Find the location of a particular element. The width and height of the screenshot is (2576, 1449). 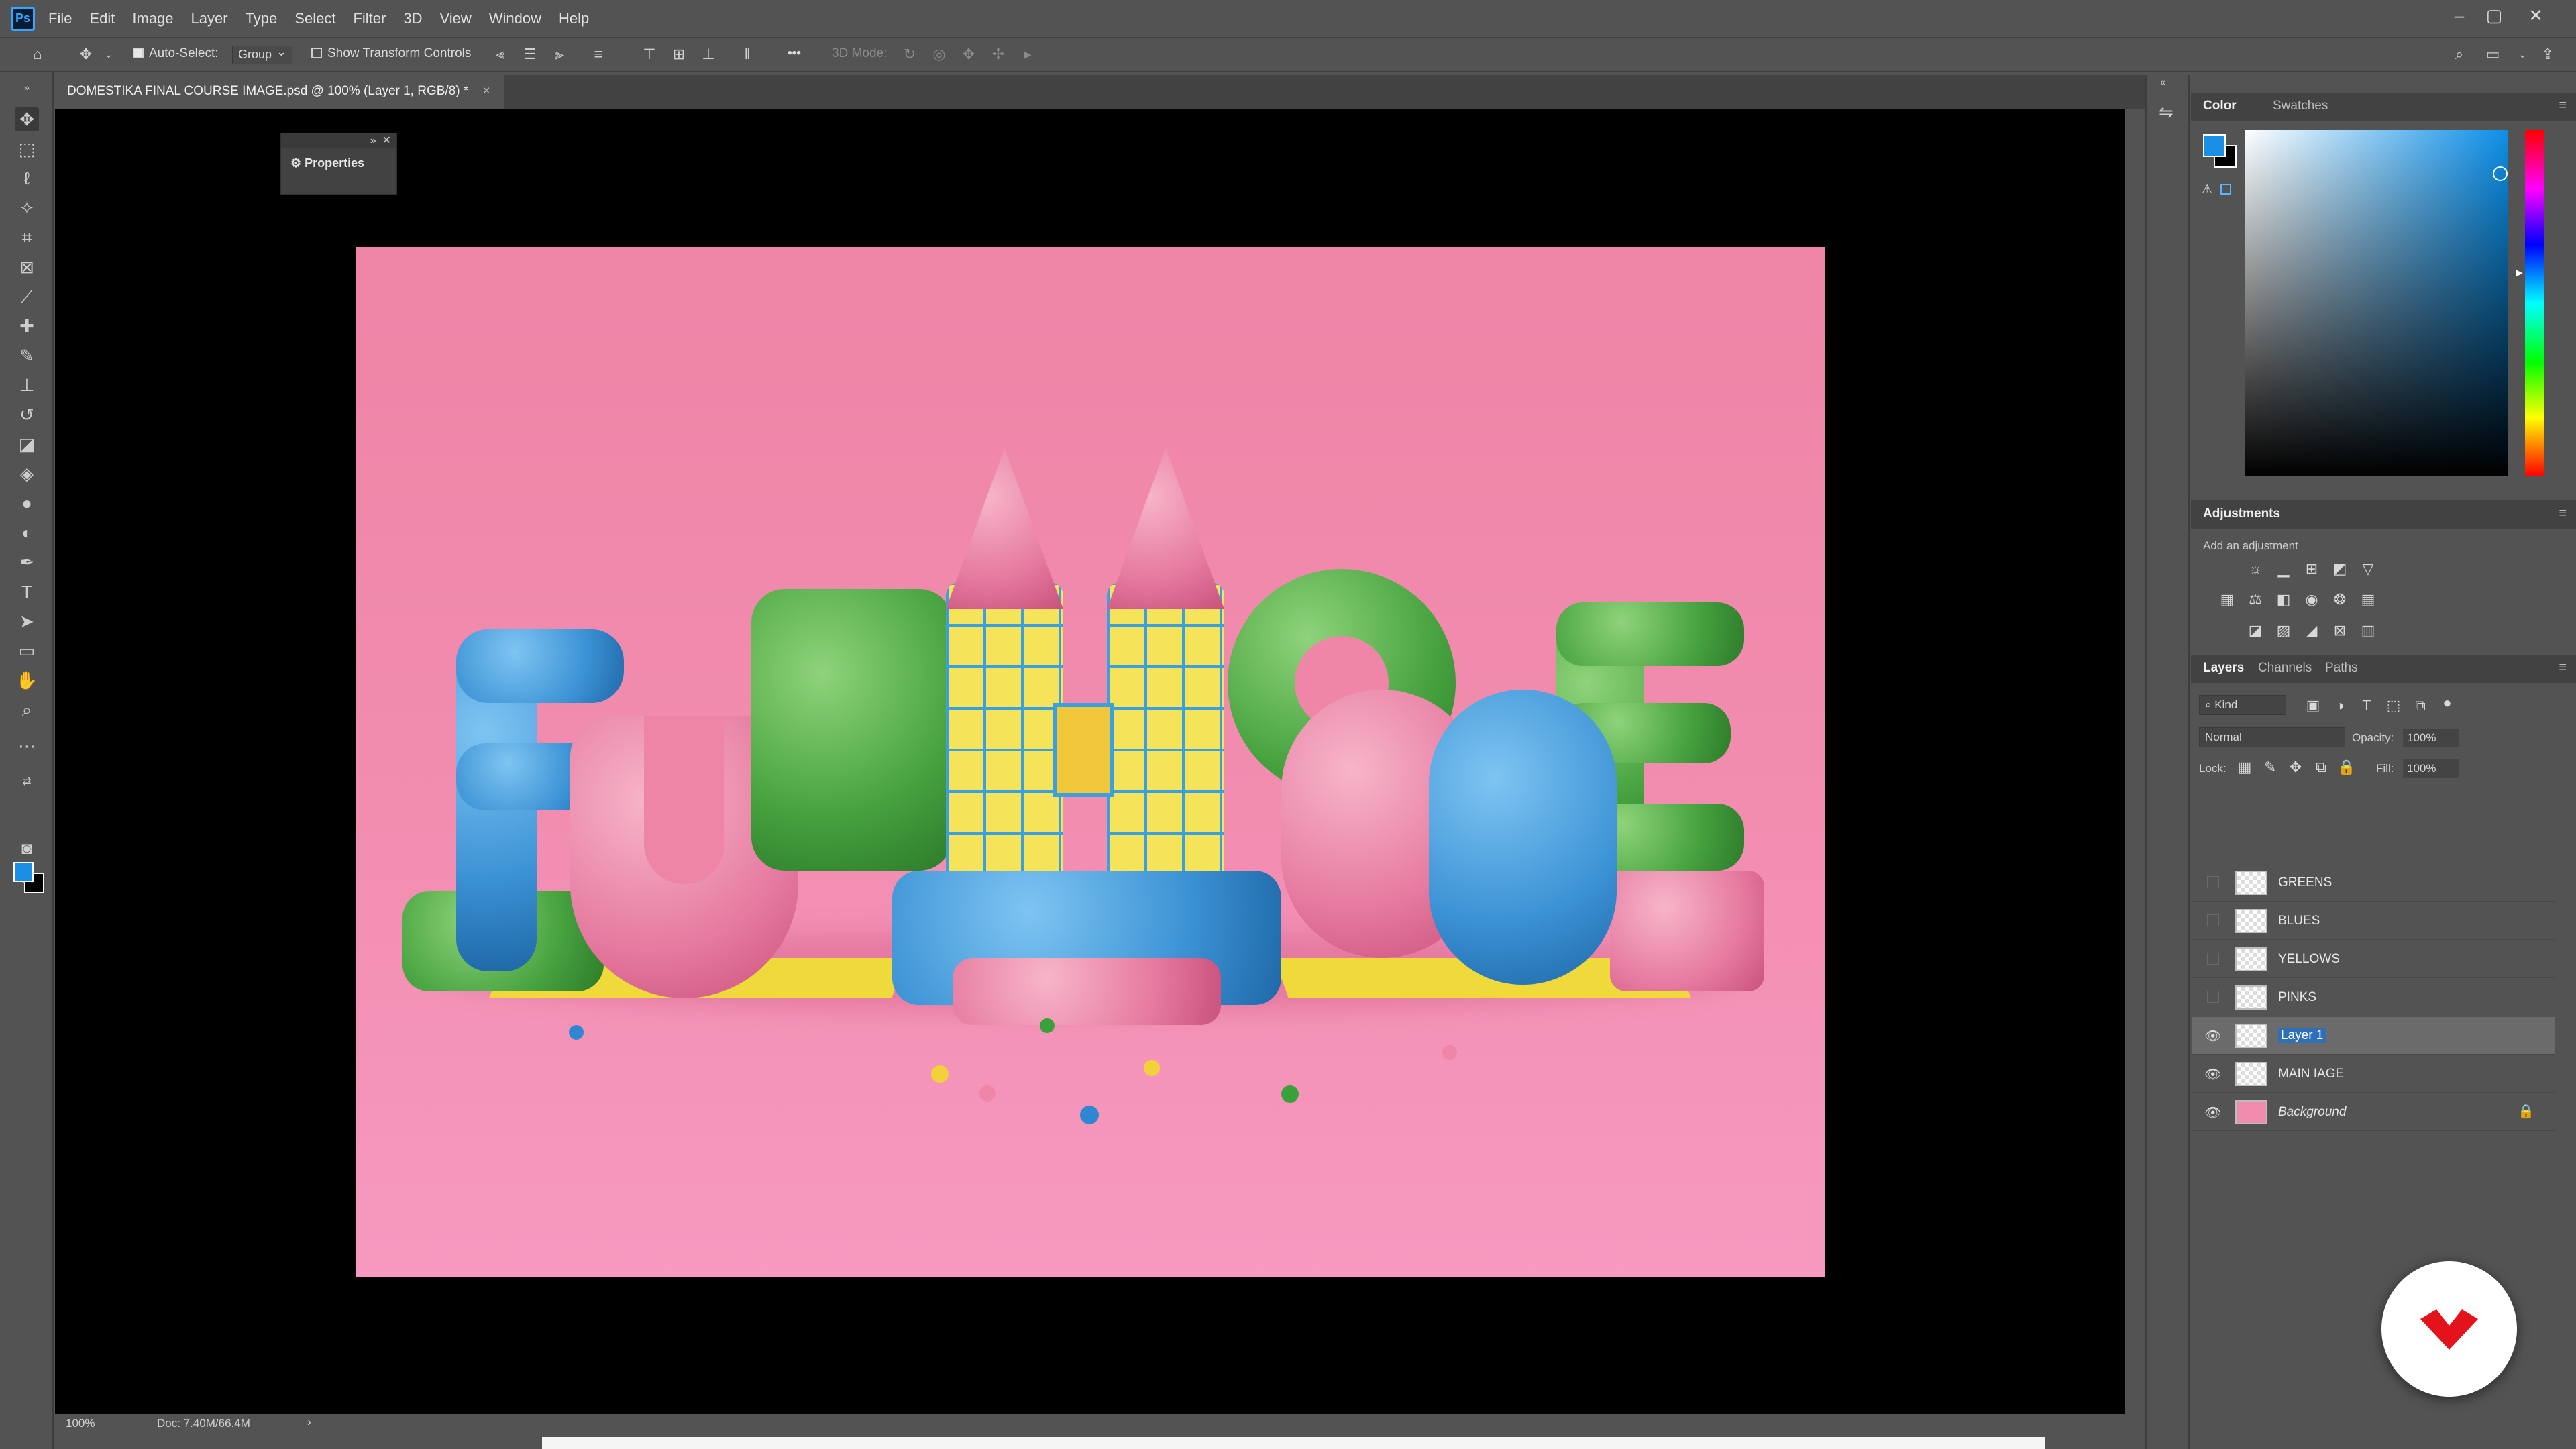

layer-filter-dropdown: ⌕ Kind is located at coordinates (2242, 705).